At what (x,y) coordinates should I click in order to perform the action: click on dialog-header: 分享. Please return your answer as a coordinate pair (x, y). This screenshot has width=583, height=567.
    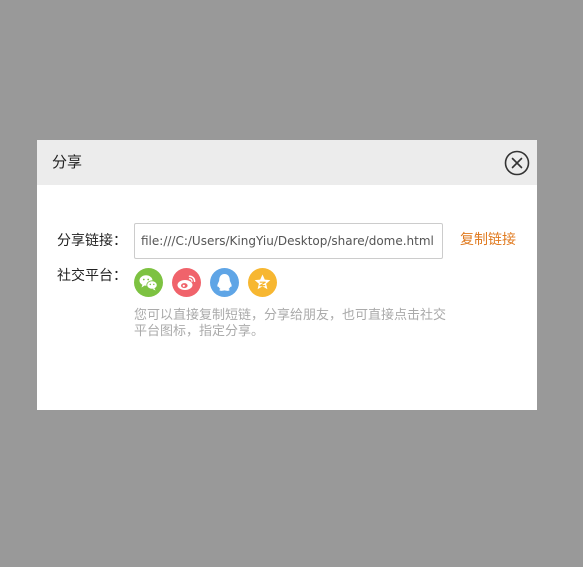
    Looking at the image, I should click on (287, 162).